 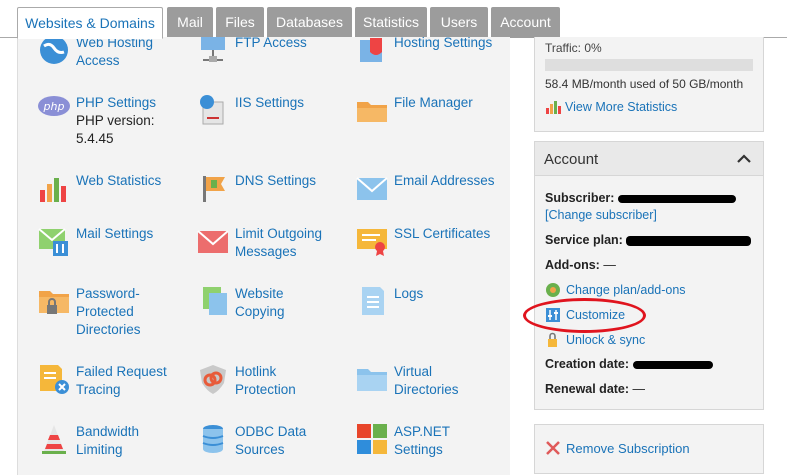 I want to click on tool-web-hosting-access: Web Hosting Access, so click(x=118, y=53).